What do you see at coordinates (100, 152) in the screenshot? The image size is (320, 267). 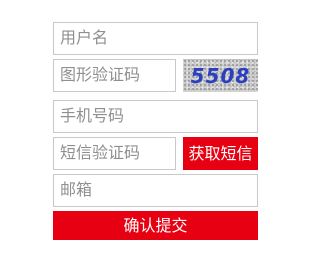 I see `sms-code-placeholder: 短信验证码` at bounding box center [100, 152].